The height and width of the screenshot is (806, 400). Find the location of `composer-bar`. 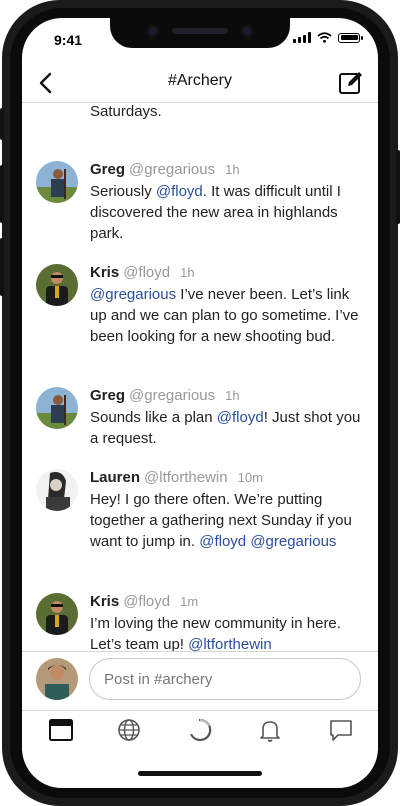

composer-bar is located at coordinates (200, 680).